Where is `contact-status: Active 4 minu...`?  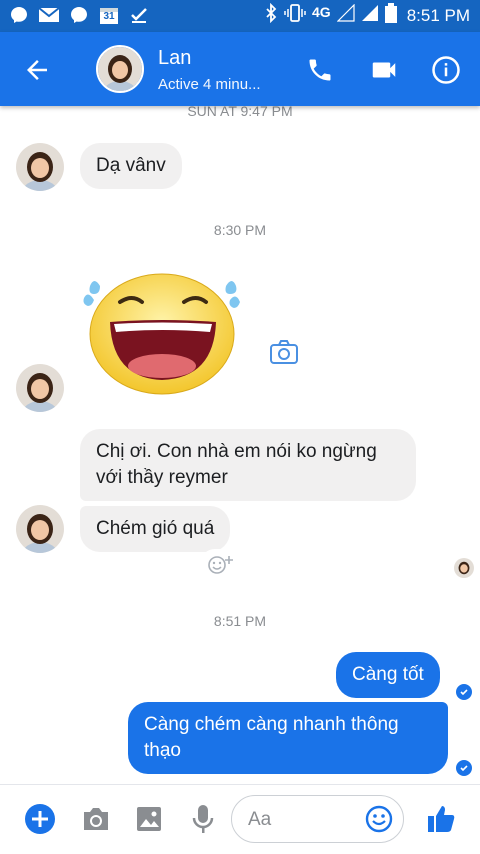 contact-status: Active 4 minu... is located at coordinates (209, 84).